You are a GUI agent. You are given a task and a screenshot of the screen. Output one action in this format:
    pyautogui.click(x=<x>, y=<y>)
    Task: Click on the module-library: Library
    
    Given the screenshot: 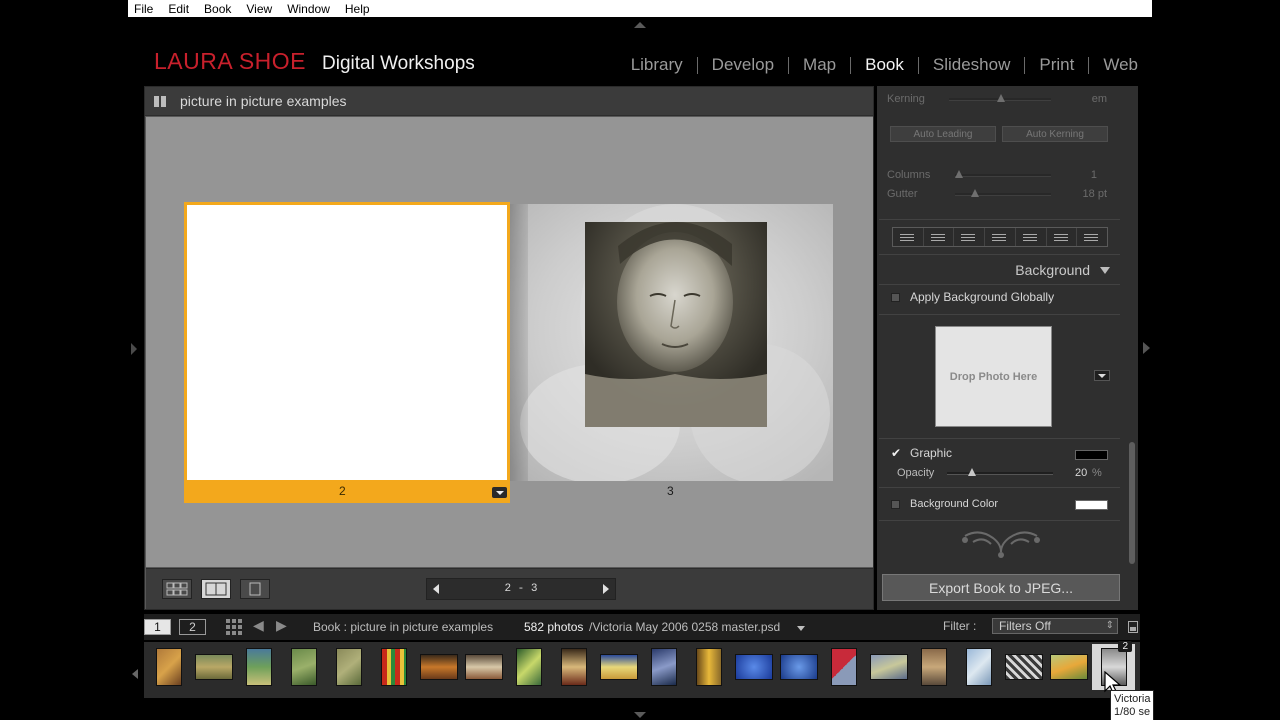 What is the action you would take?
    pyautogui.click(x=657, y=65)
    